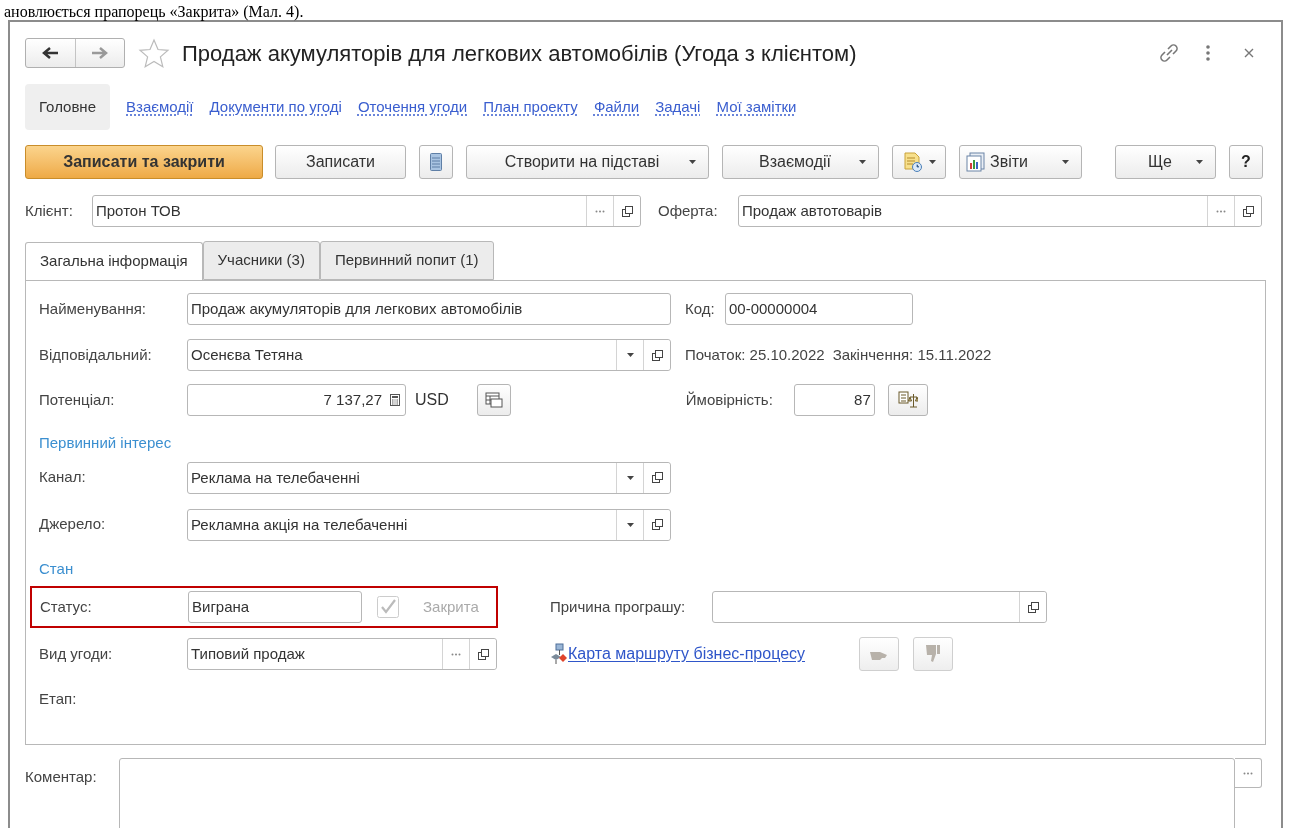 This screenshot has height=828, width=1289. What do you see at coordinates (296, 400) in the screenshot?
I see `input-field: 7 137,27` at bounding box center [296, 400].